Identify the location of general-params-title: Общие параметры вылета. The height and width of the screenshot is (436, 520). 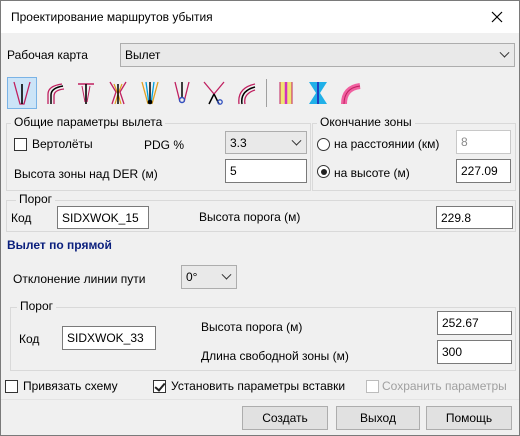
(88, 122).